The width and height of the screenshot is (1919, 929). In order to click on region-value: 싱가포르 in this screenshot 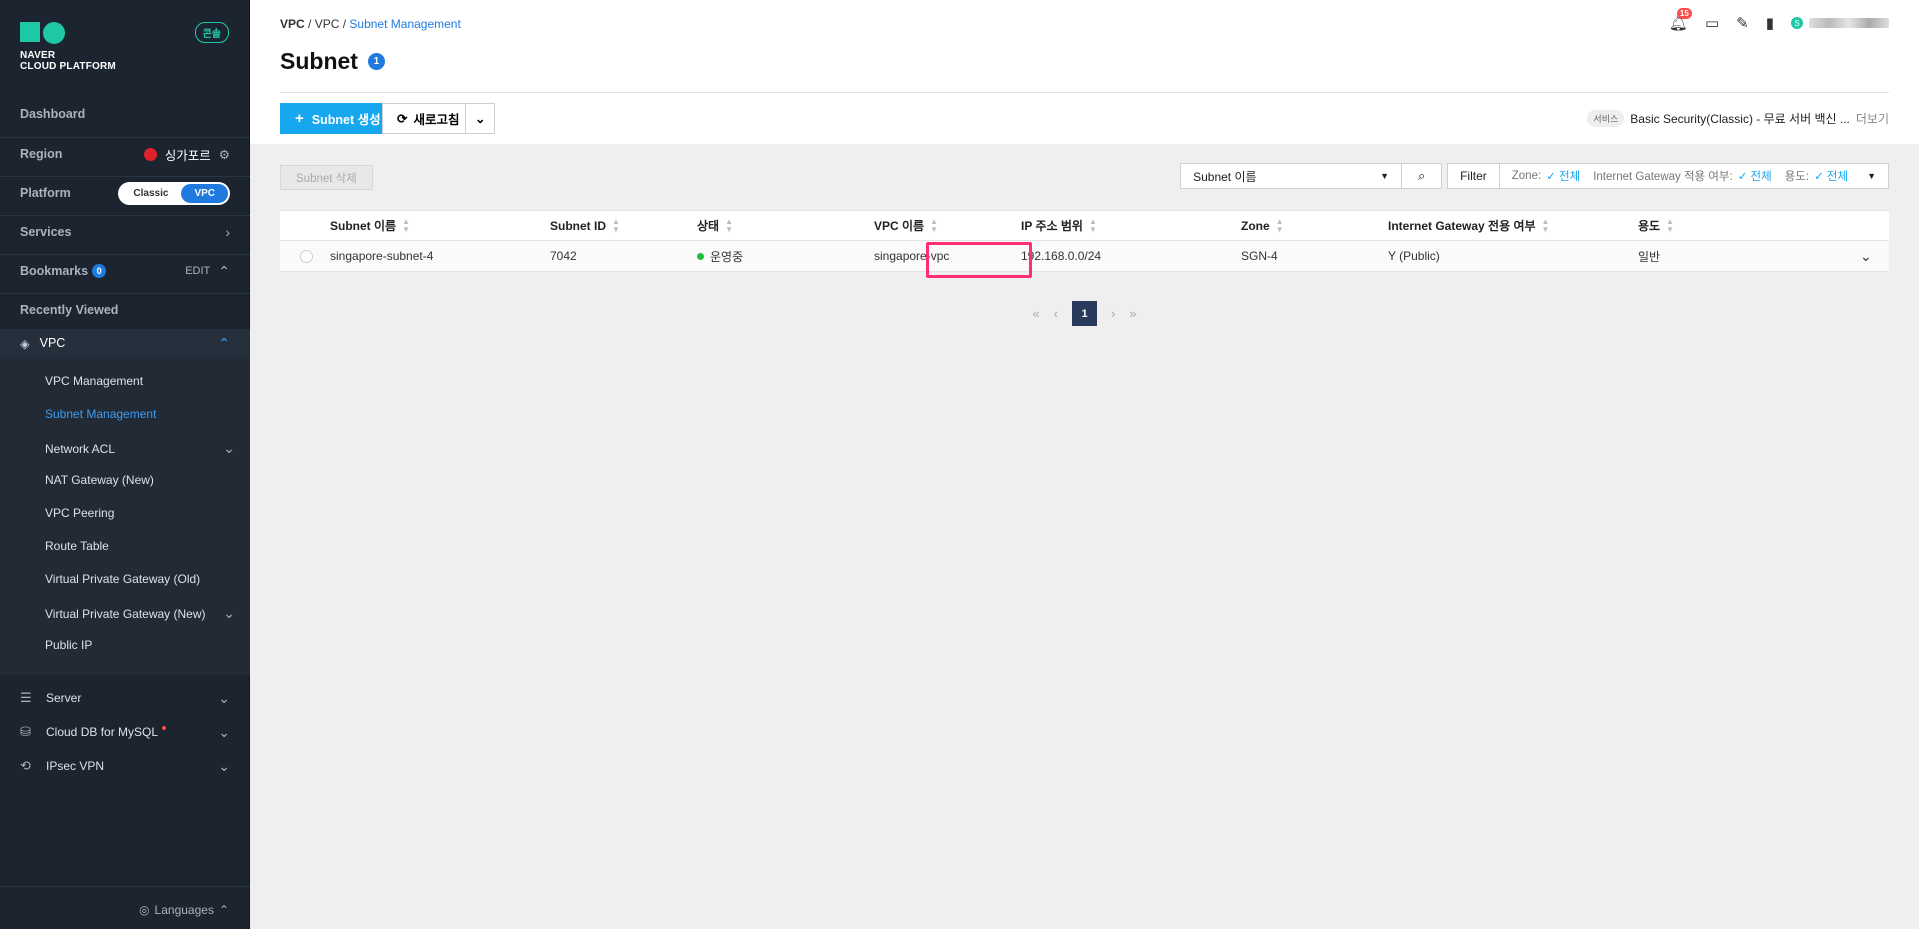, I will do `click(187, 155)`.